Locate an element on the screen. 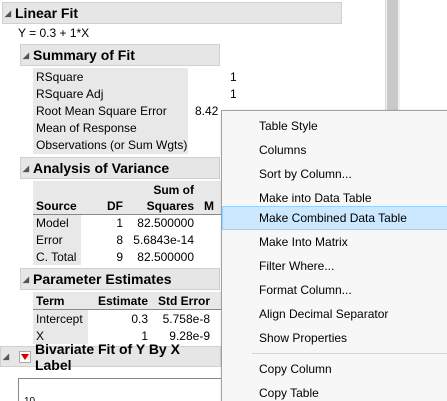  menu-item-align-decimal-separator: Align Decimal Separator is located at coordinates (334, 314).